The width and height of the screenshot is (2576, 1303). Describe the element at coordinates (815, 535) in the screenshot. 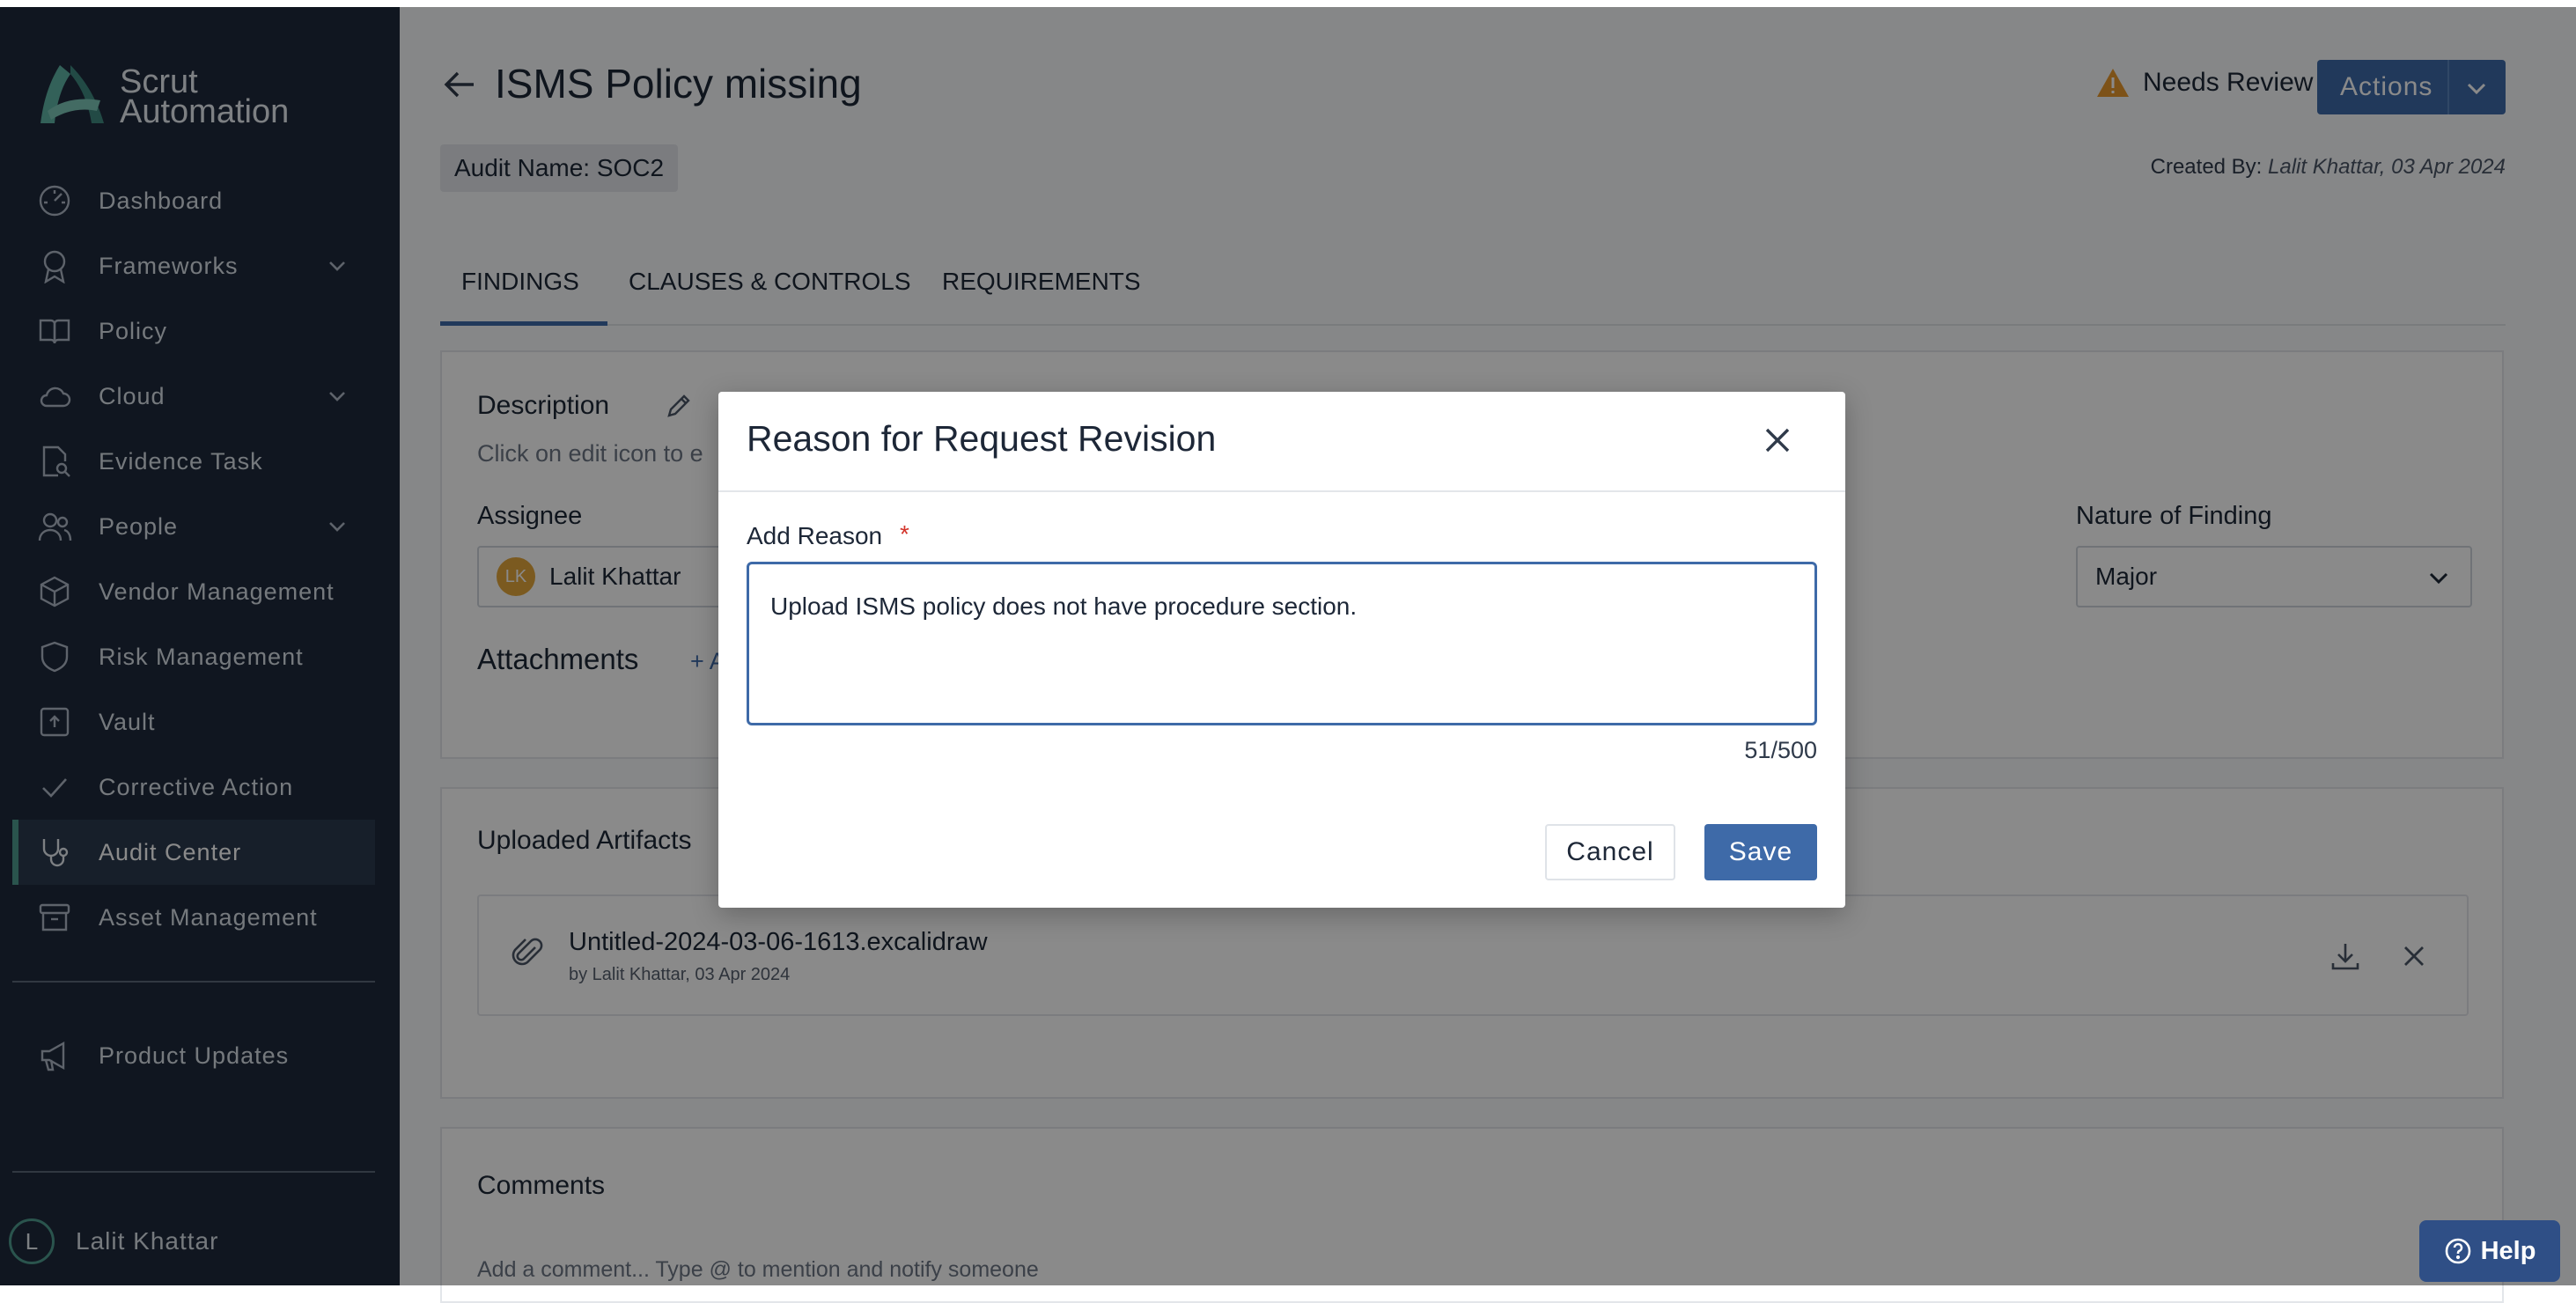

I see `add-reason-label: Add Reason` at that location.